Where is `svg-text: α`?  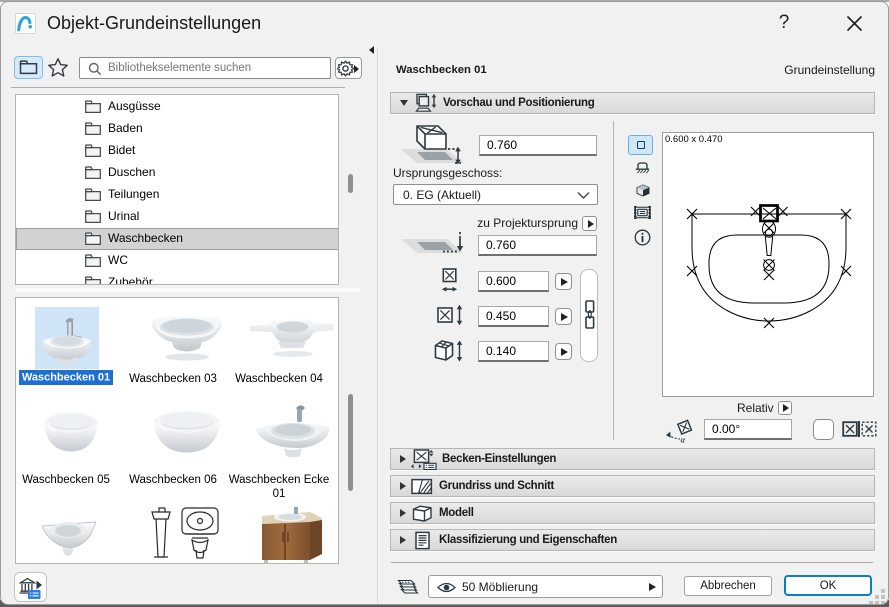 svg-text: α is located at coordinates (683, 439).